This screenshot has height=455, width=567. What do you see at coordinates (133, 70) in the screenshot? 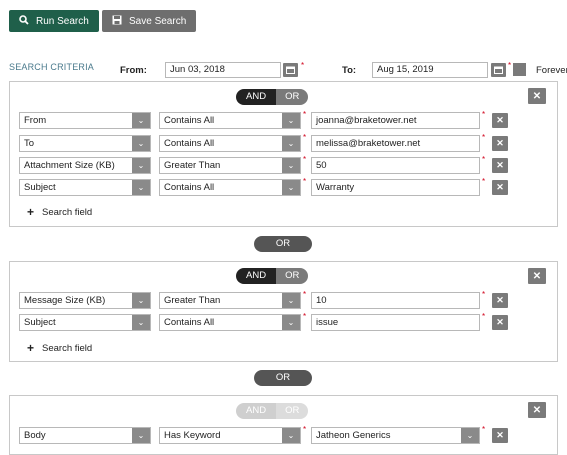
I see `from-date-label: From:` at bounding box center [133, 70].